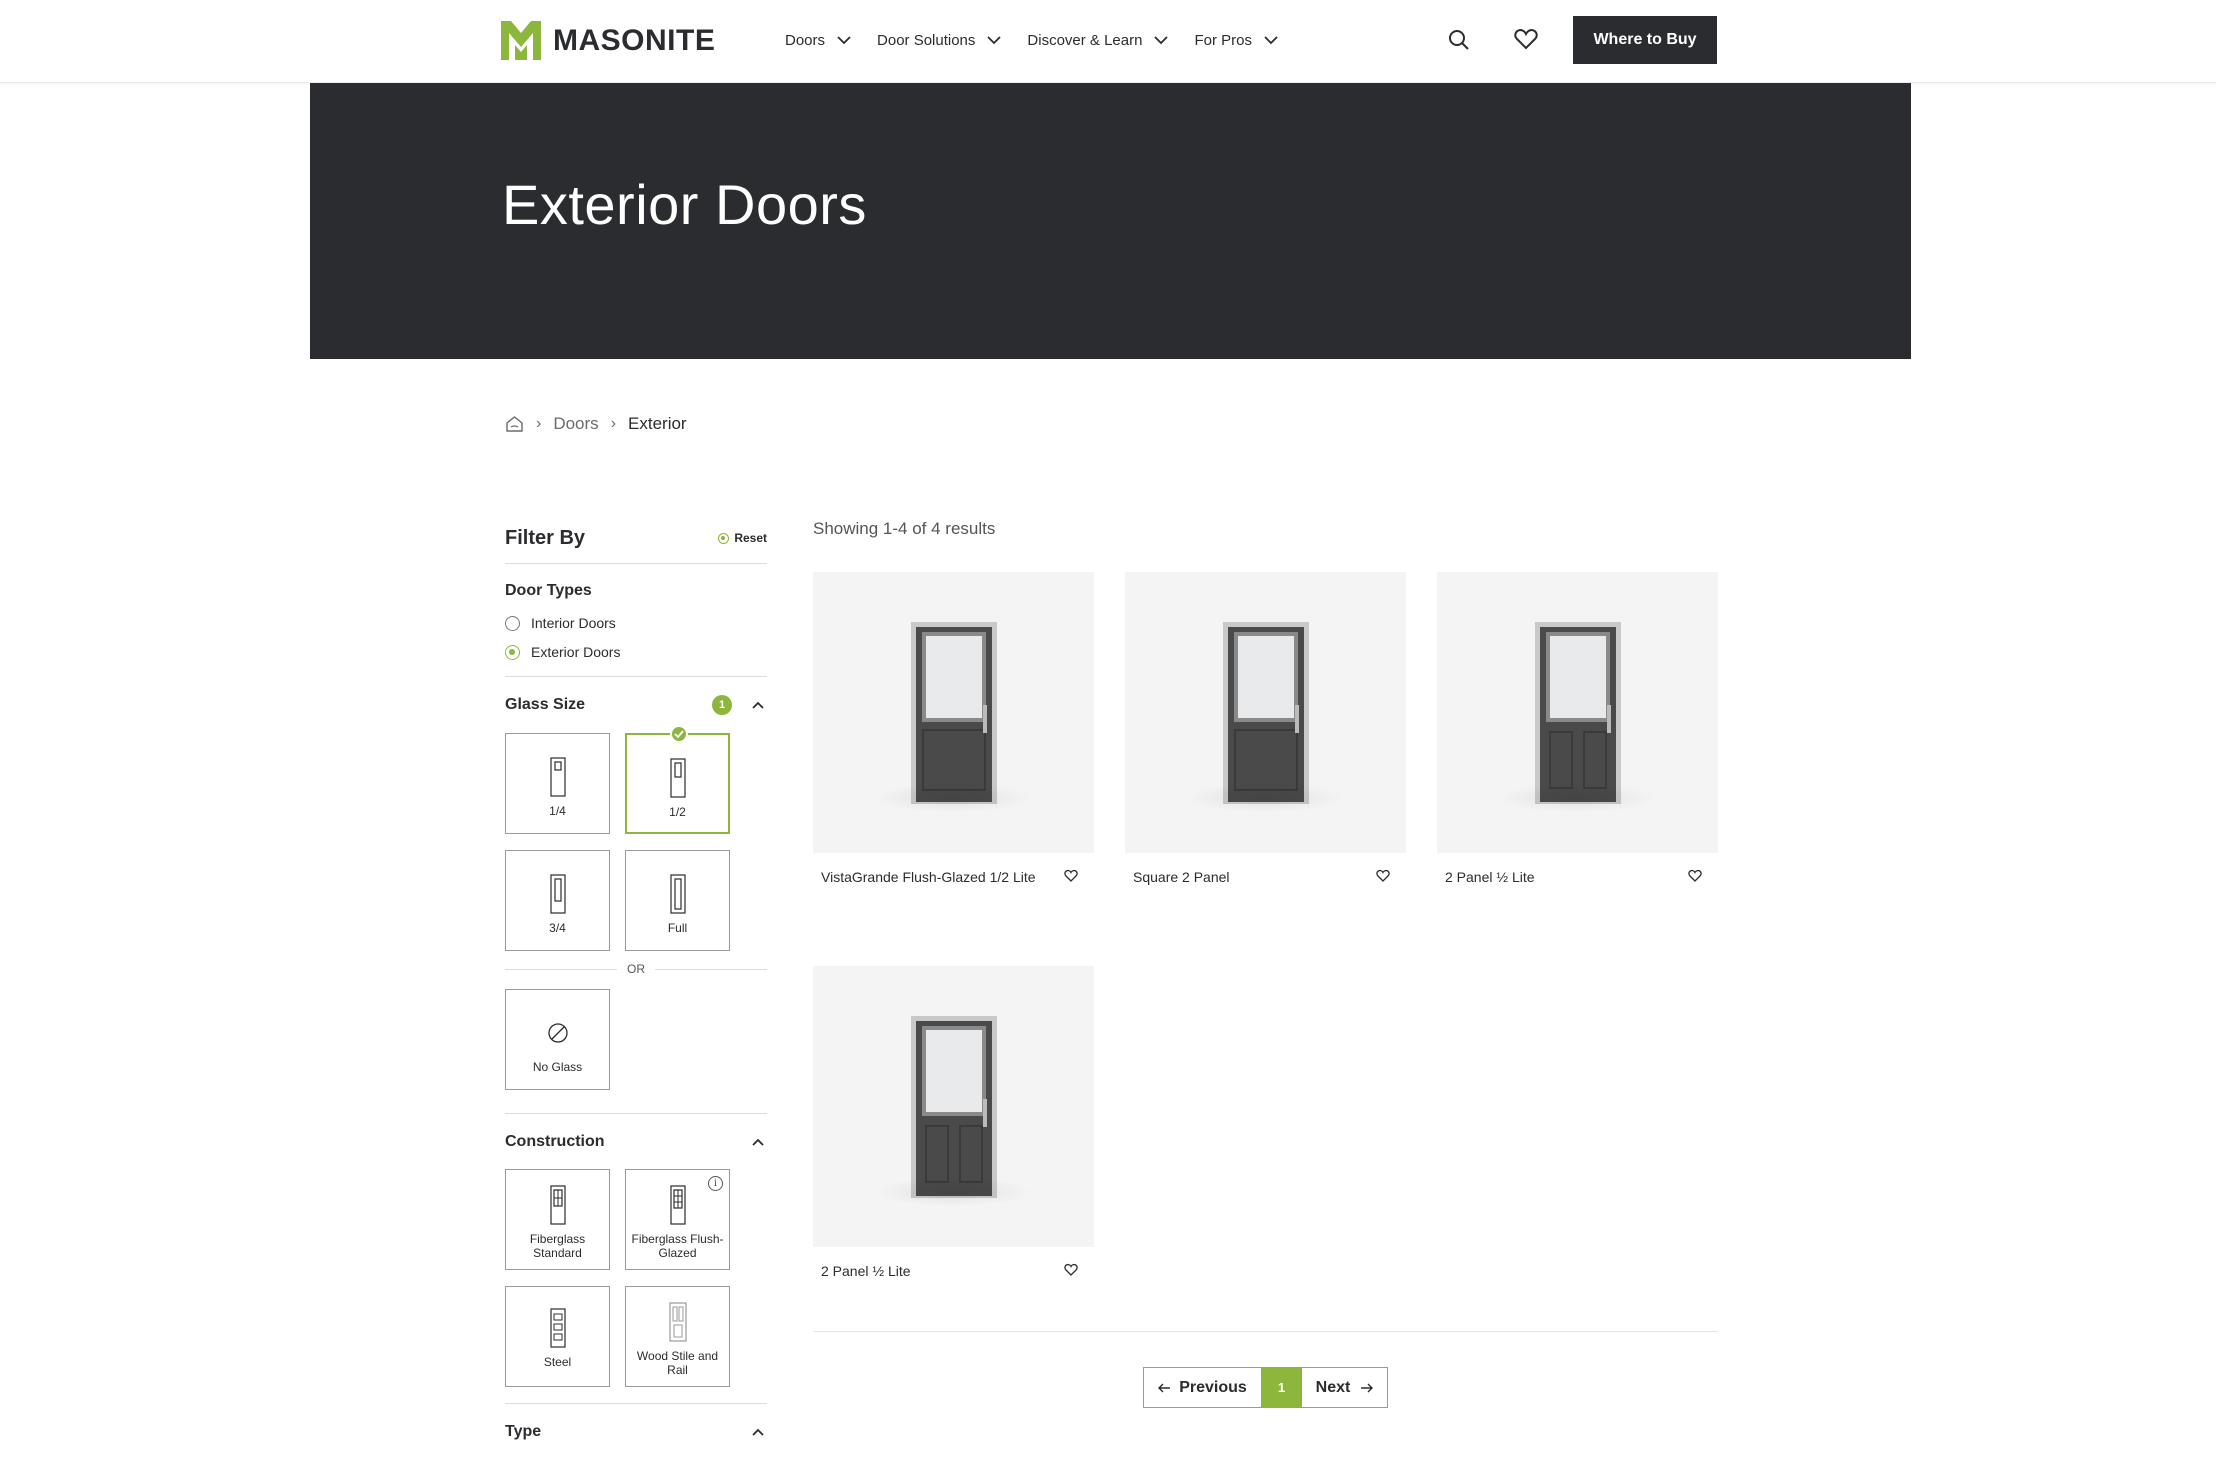 The width and height of the screenshot is (2216, 1460). I want to click on home-icon, so click(514, 424).